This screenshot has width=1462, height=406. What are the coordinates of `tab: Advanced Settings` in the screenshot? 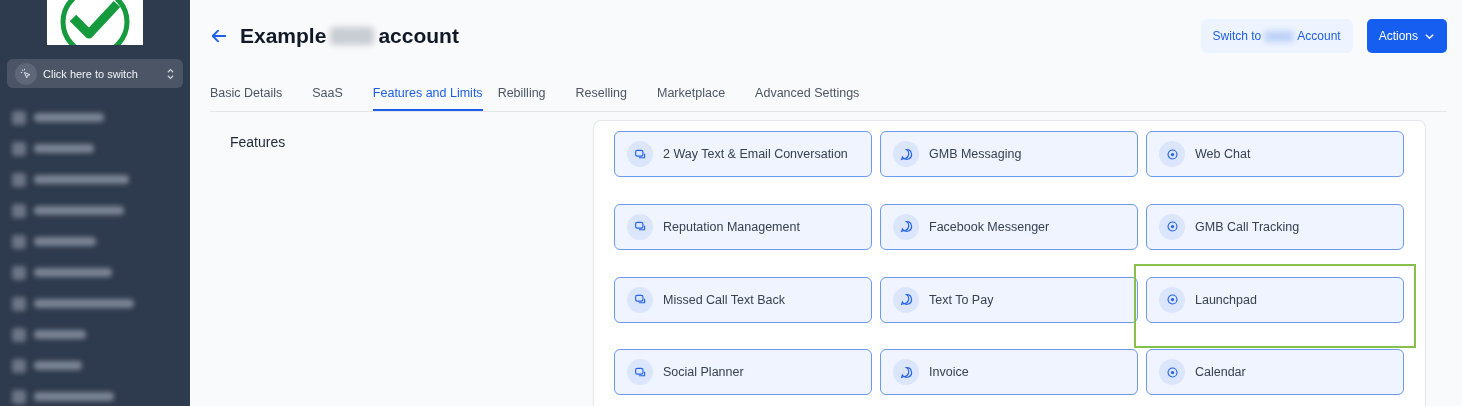 It's located at (815, 93).